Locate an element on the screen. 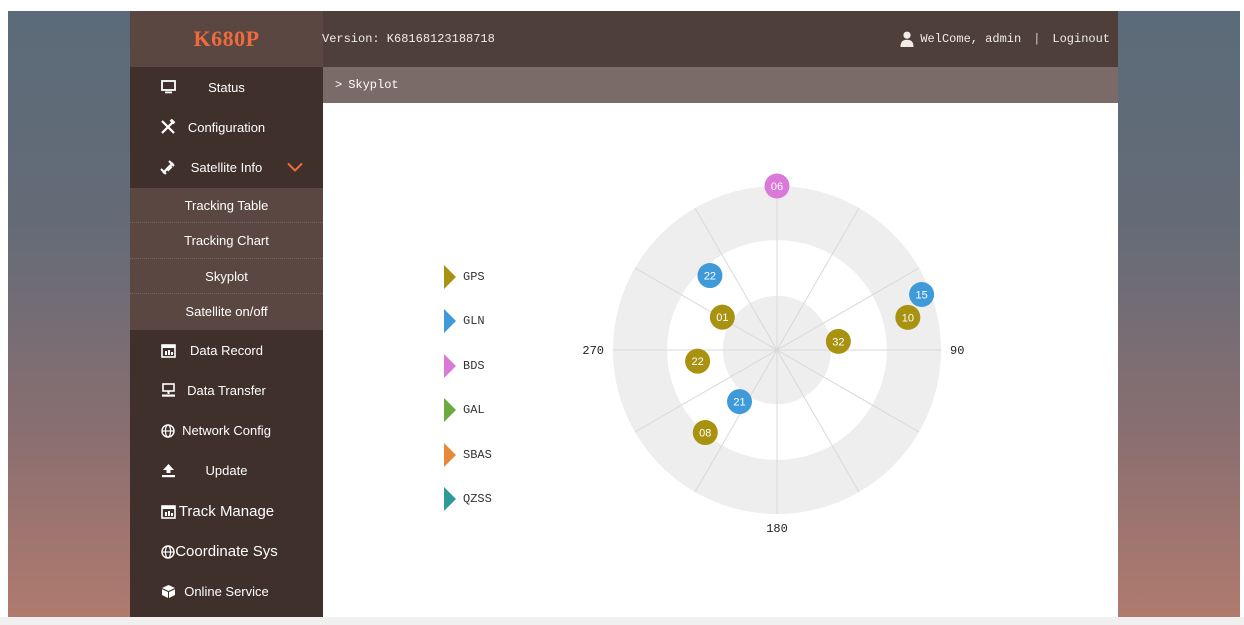  breadcrumb-arrow-icon: > is located at coordinates (339, 85).